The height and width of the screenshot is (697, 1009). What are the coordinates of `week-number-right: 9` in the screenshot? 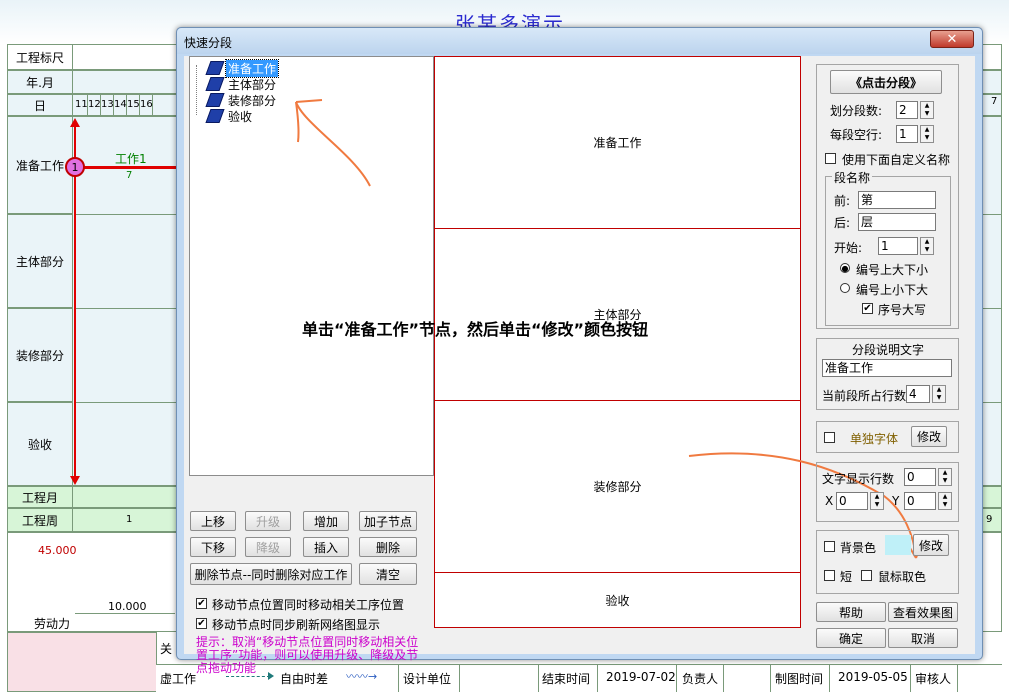 It's located at (989, 519).